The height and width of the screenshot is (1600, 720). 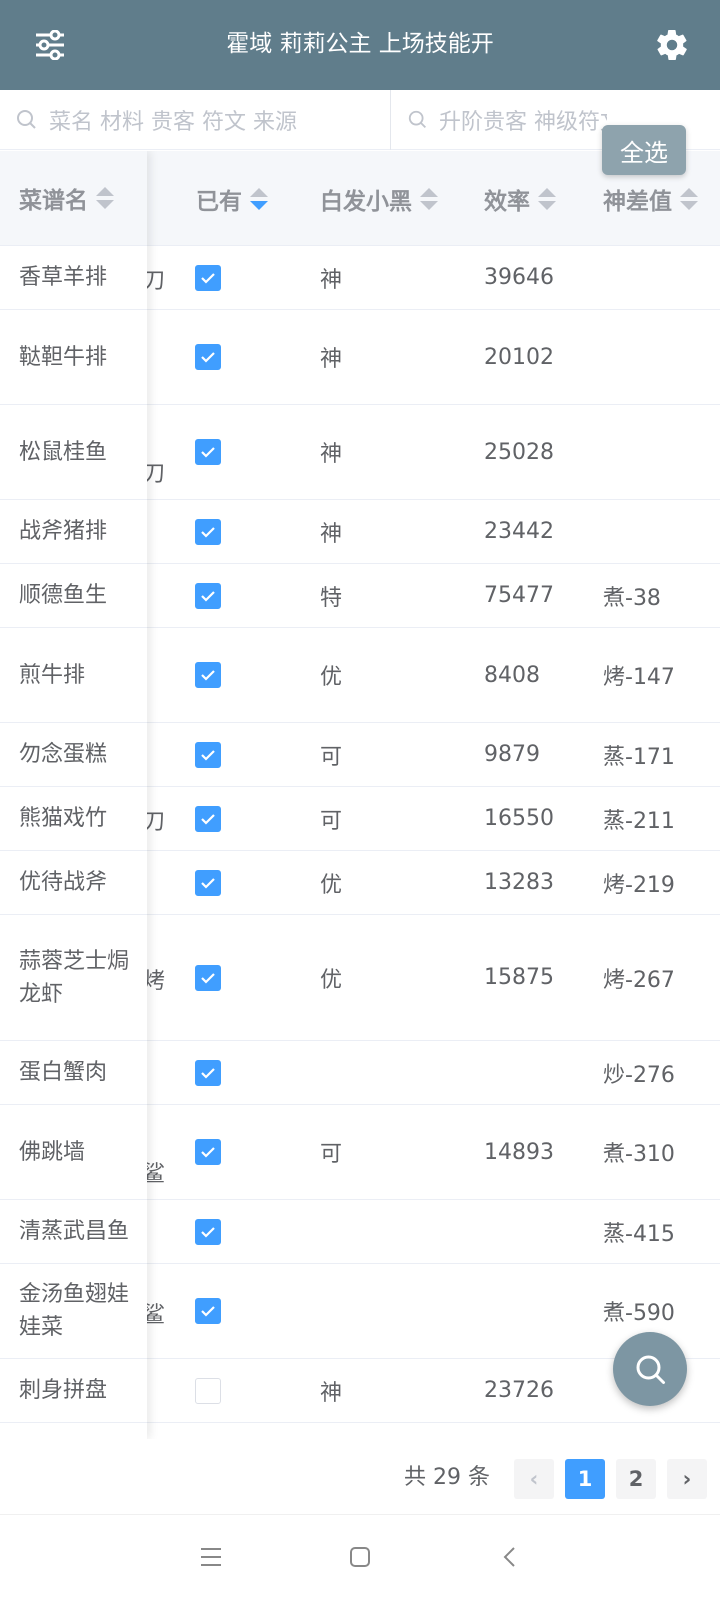 I want to click on page-title: 霍域 莉莉公主 上场技能开, so click(x=360, y=44).